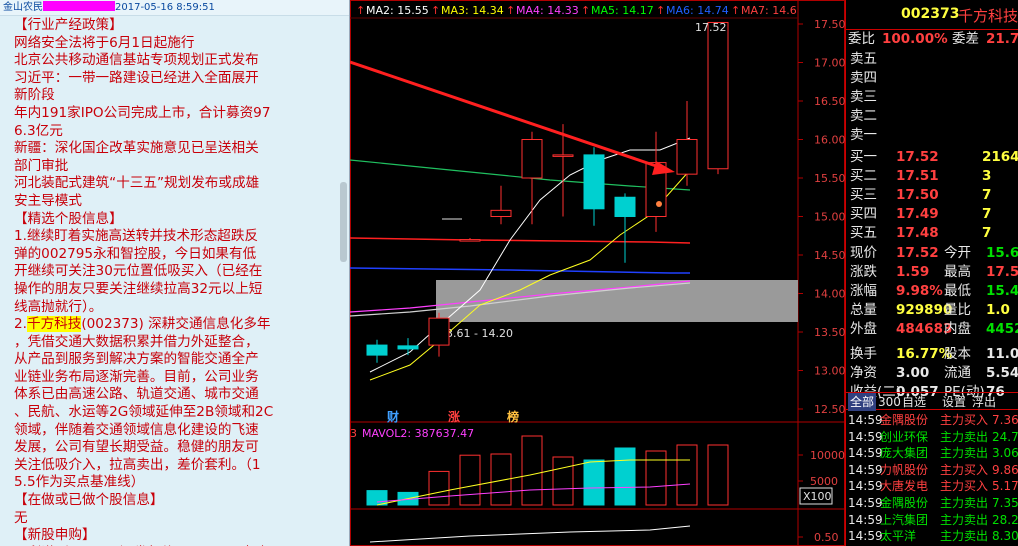 Image resolution: width=1018 pixels, height=546 pixels. Describe the element at coordinates (104, 42) in the screenshot. I see `message-line: 网络安全法将于6月1日起施行` at that location.